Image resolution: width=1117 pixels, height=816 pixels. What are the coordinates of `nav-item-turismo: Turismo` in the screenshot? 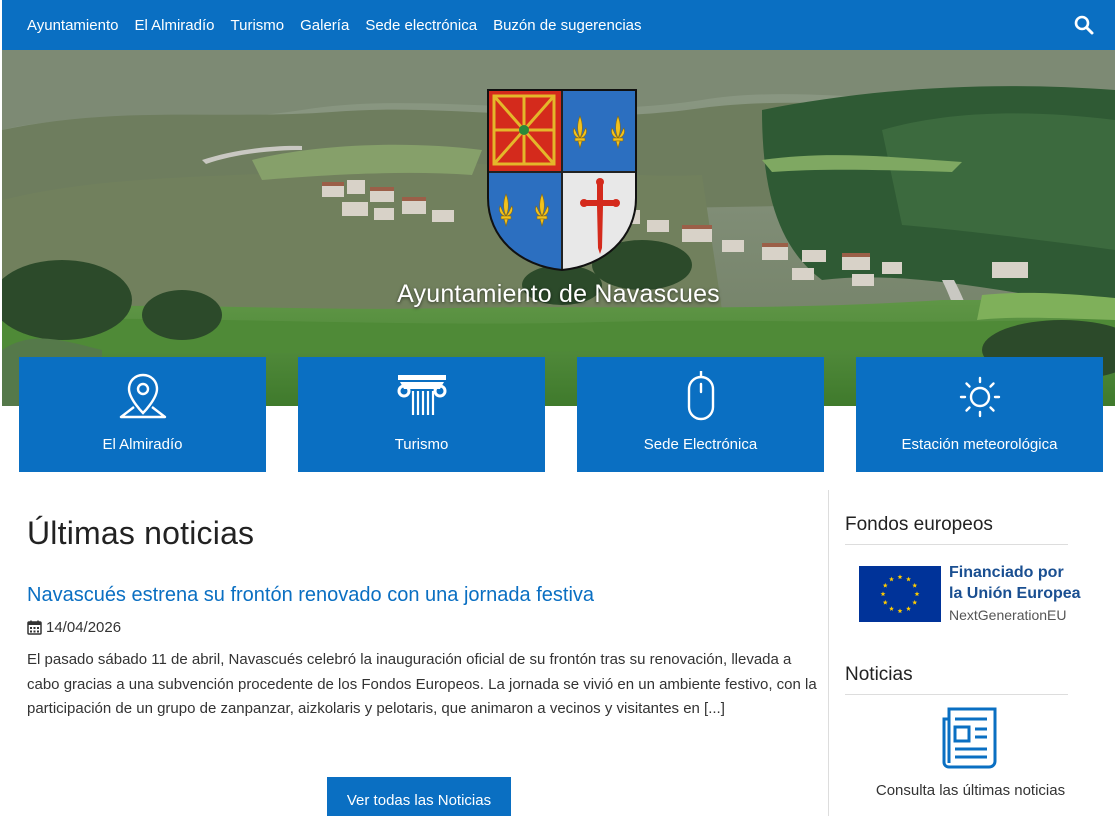 It's located at (258, 25).